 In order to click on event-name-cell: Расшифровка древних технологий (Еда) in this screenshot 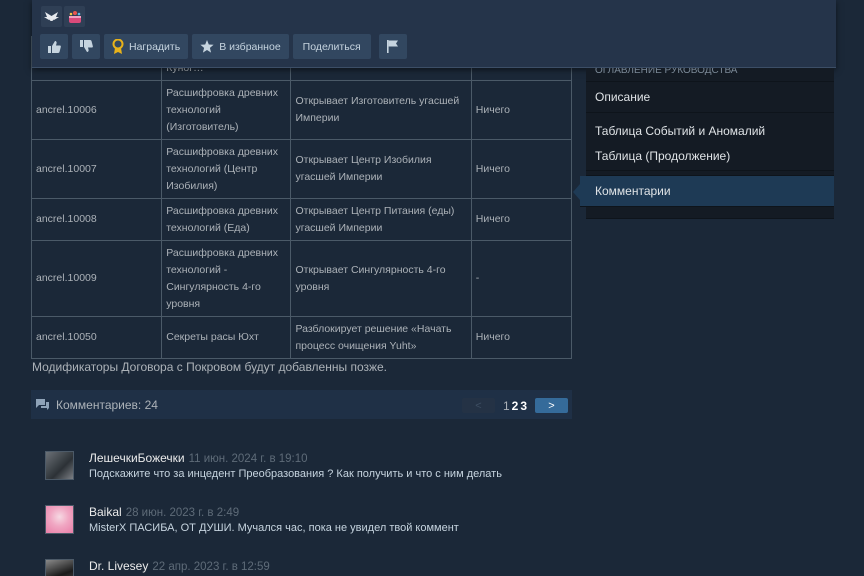, I will do `click(226, 219)`.